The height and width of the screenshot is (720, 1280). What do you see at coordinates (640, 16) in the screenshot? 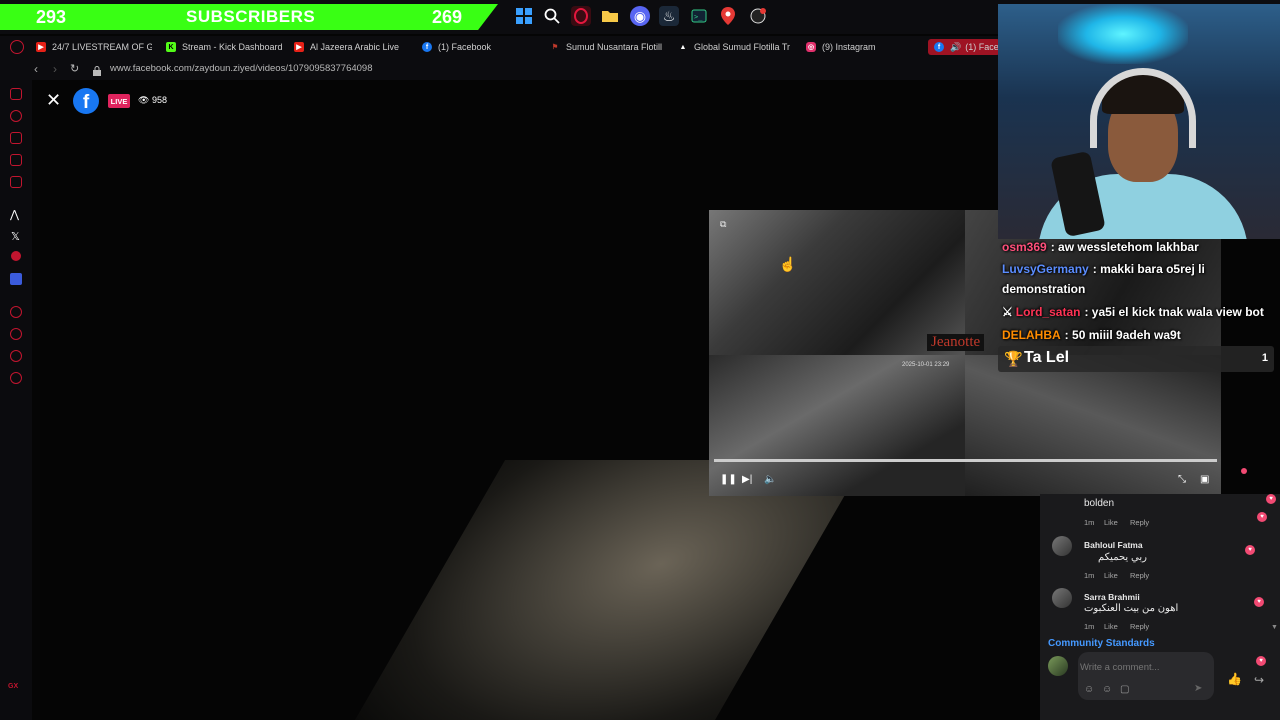
I see `discord-icon: ◉` at bounding box center [640, 16].